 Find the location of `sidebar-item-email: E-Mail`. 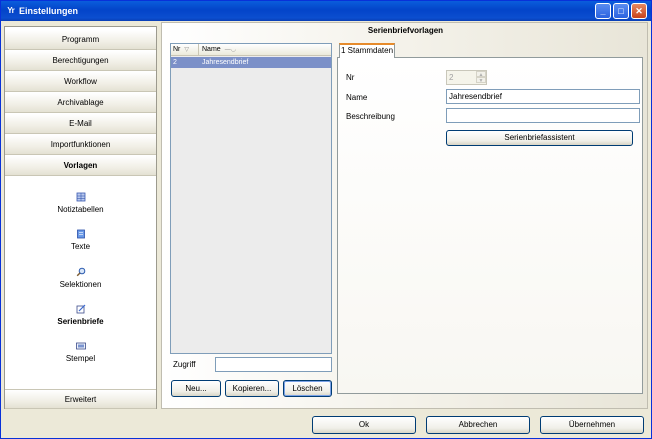

sidebar-item-email: E-Mail is located at coordinates (80, 124).